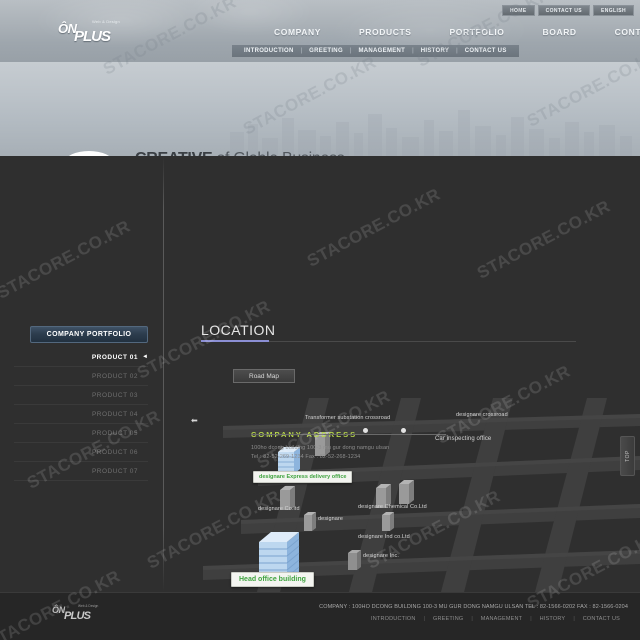  I want to click on sub-nav-contact-us: CONTACT US, so click(486, 51).